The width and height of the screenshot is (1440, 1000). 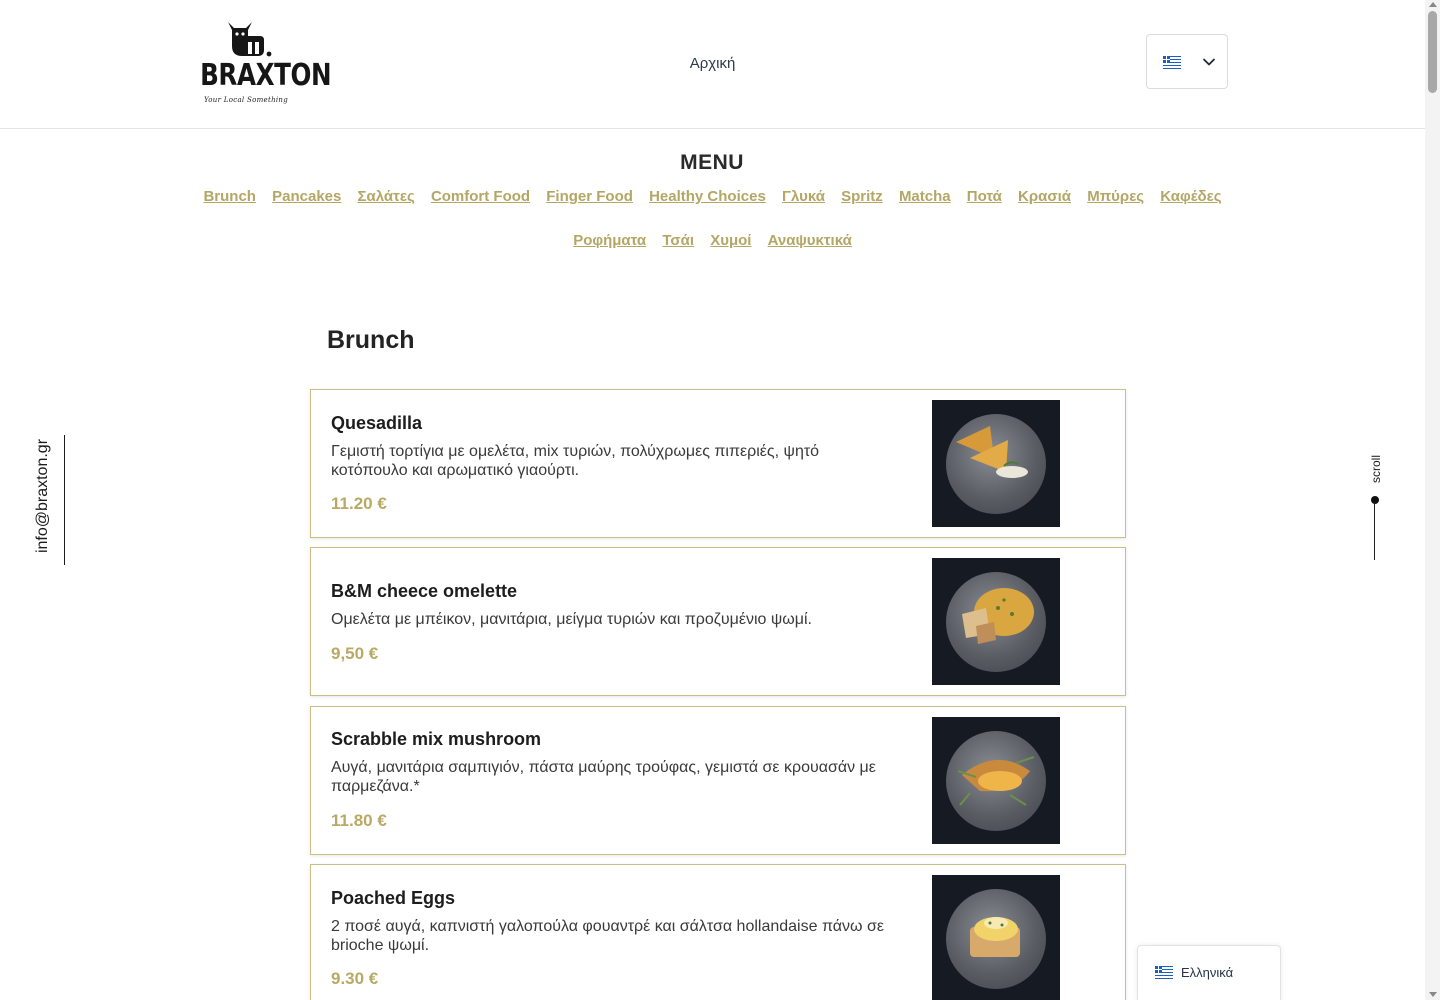 What do you see at coordinates (1374, 531) in the screenshot?
I see `scroll-line` at bounding box center [1374, 531].